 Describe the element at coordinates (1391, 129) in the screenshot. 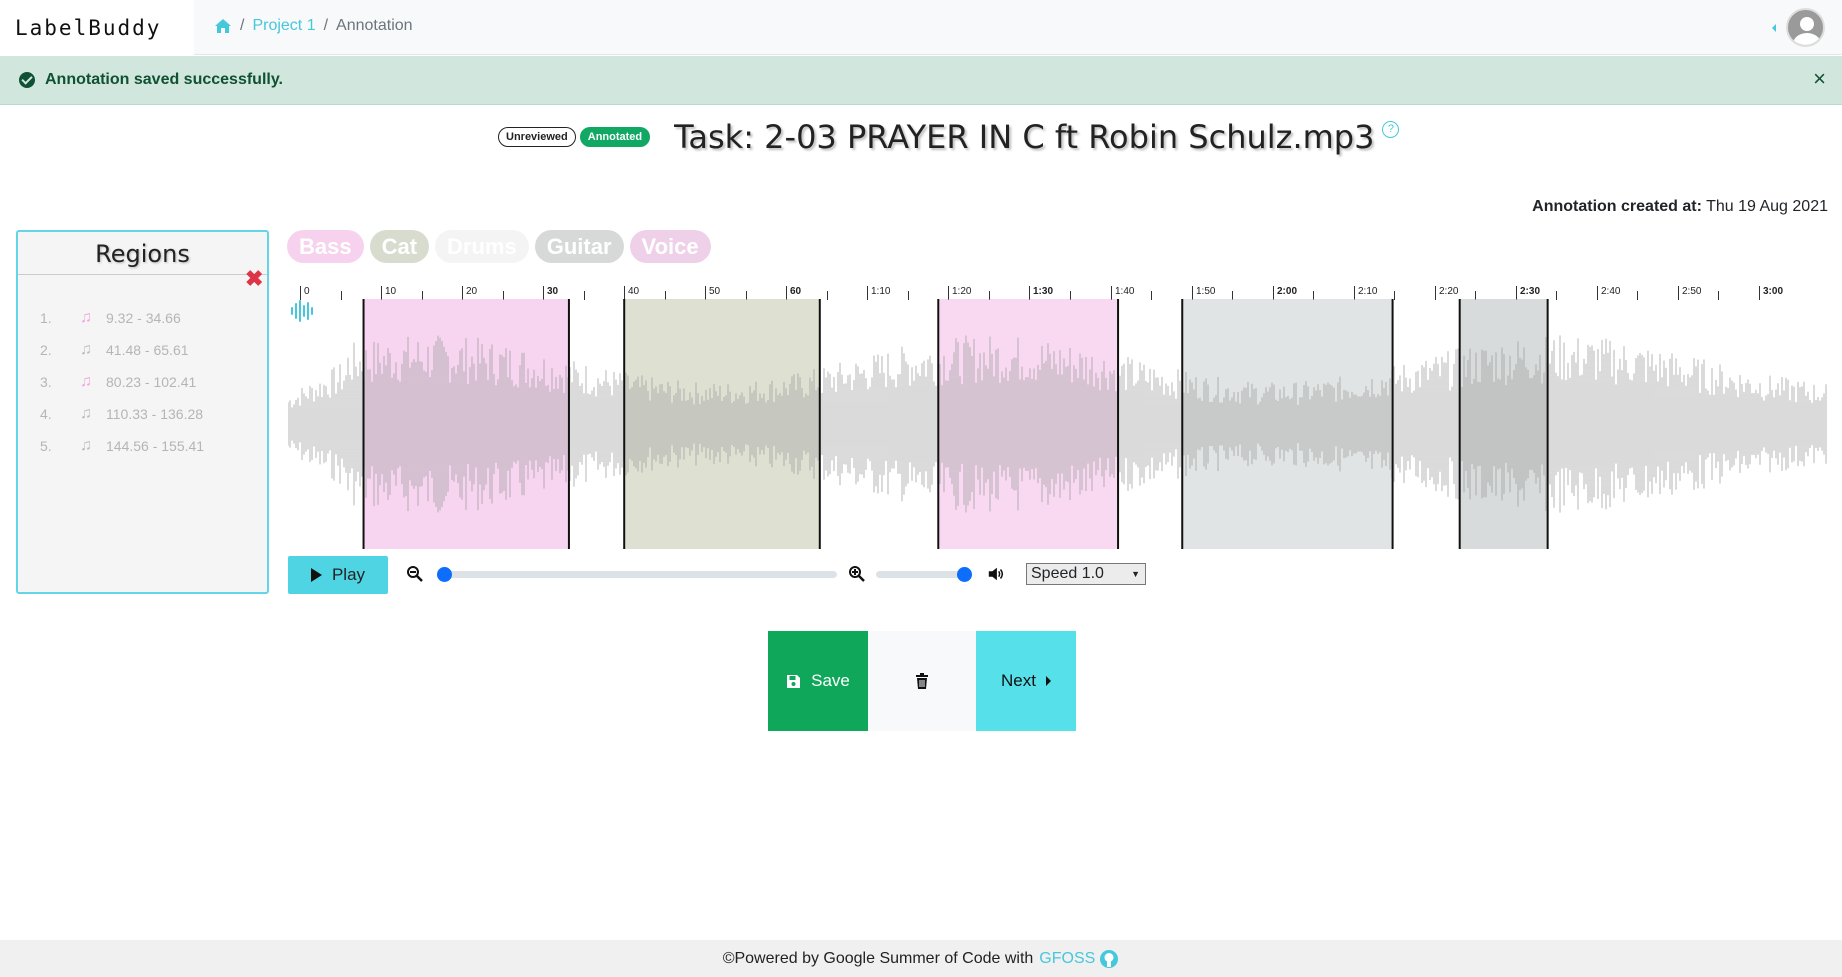

I see `help-icon: ?` at that location.